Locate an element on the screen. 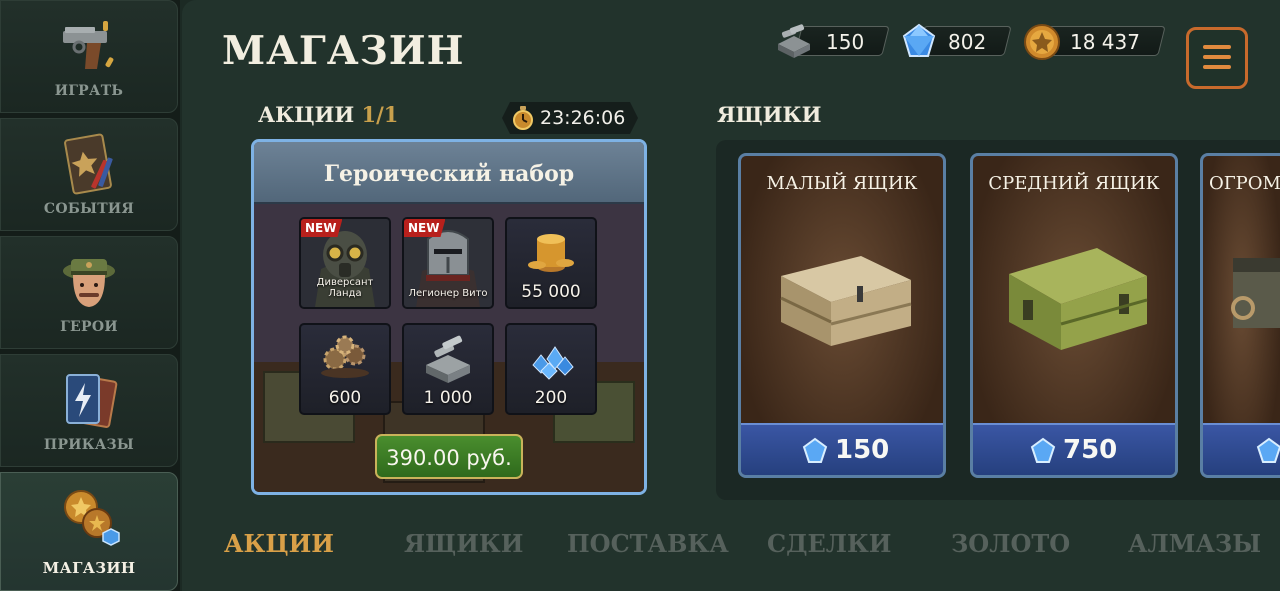 This screenshot has height=591, width=1280. sidebar-item-label: СОБЫТИЯ is located at coordinates (89, 209).